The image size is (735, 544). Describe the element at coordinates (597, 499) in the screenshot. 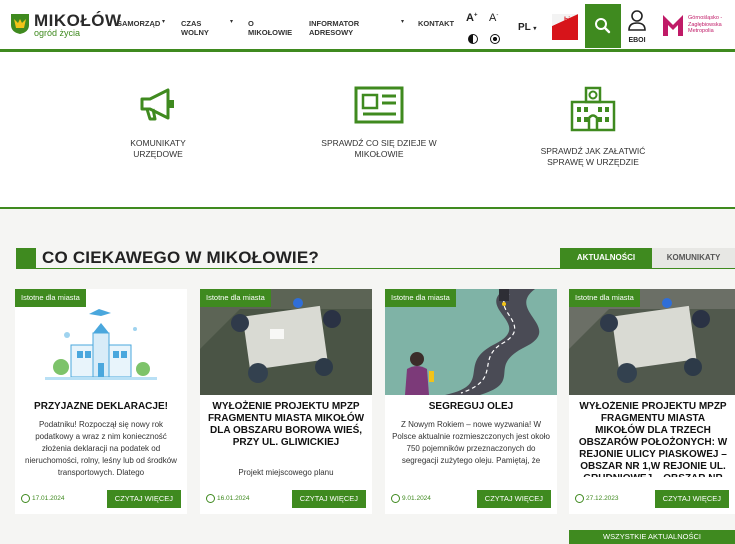

I see `news-card-date: 27.12.2023` at that location.